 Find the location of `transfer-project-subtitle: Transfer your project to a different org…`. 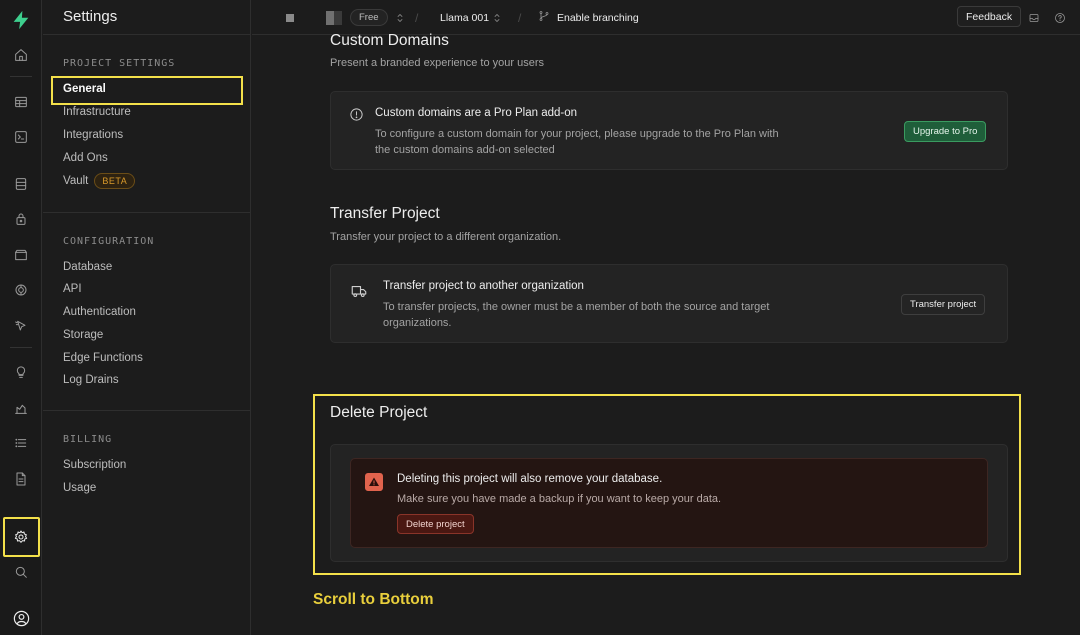

transfer-project-subtitle: Transfer your project to a different org… is located at coordinates (446, 237).